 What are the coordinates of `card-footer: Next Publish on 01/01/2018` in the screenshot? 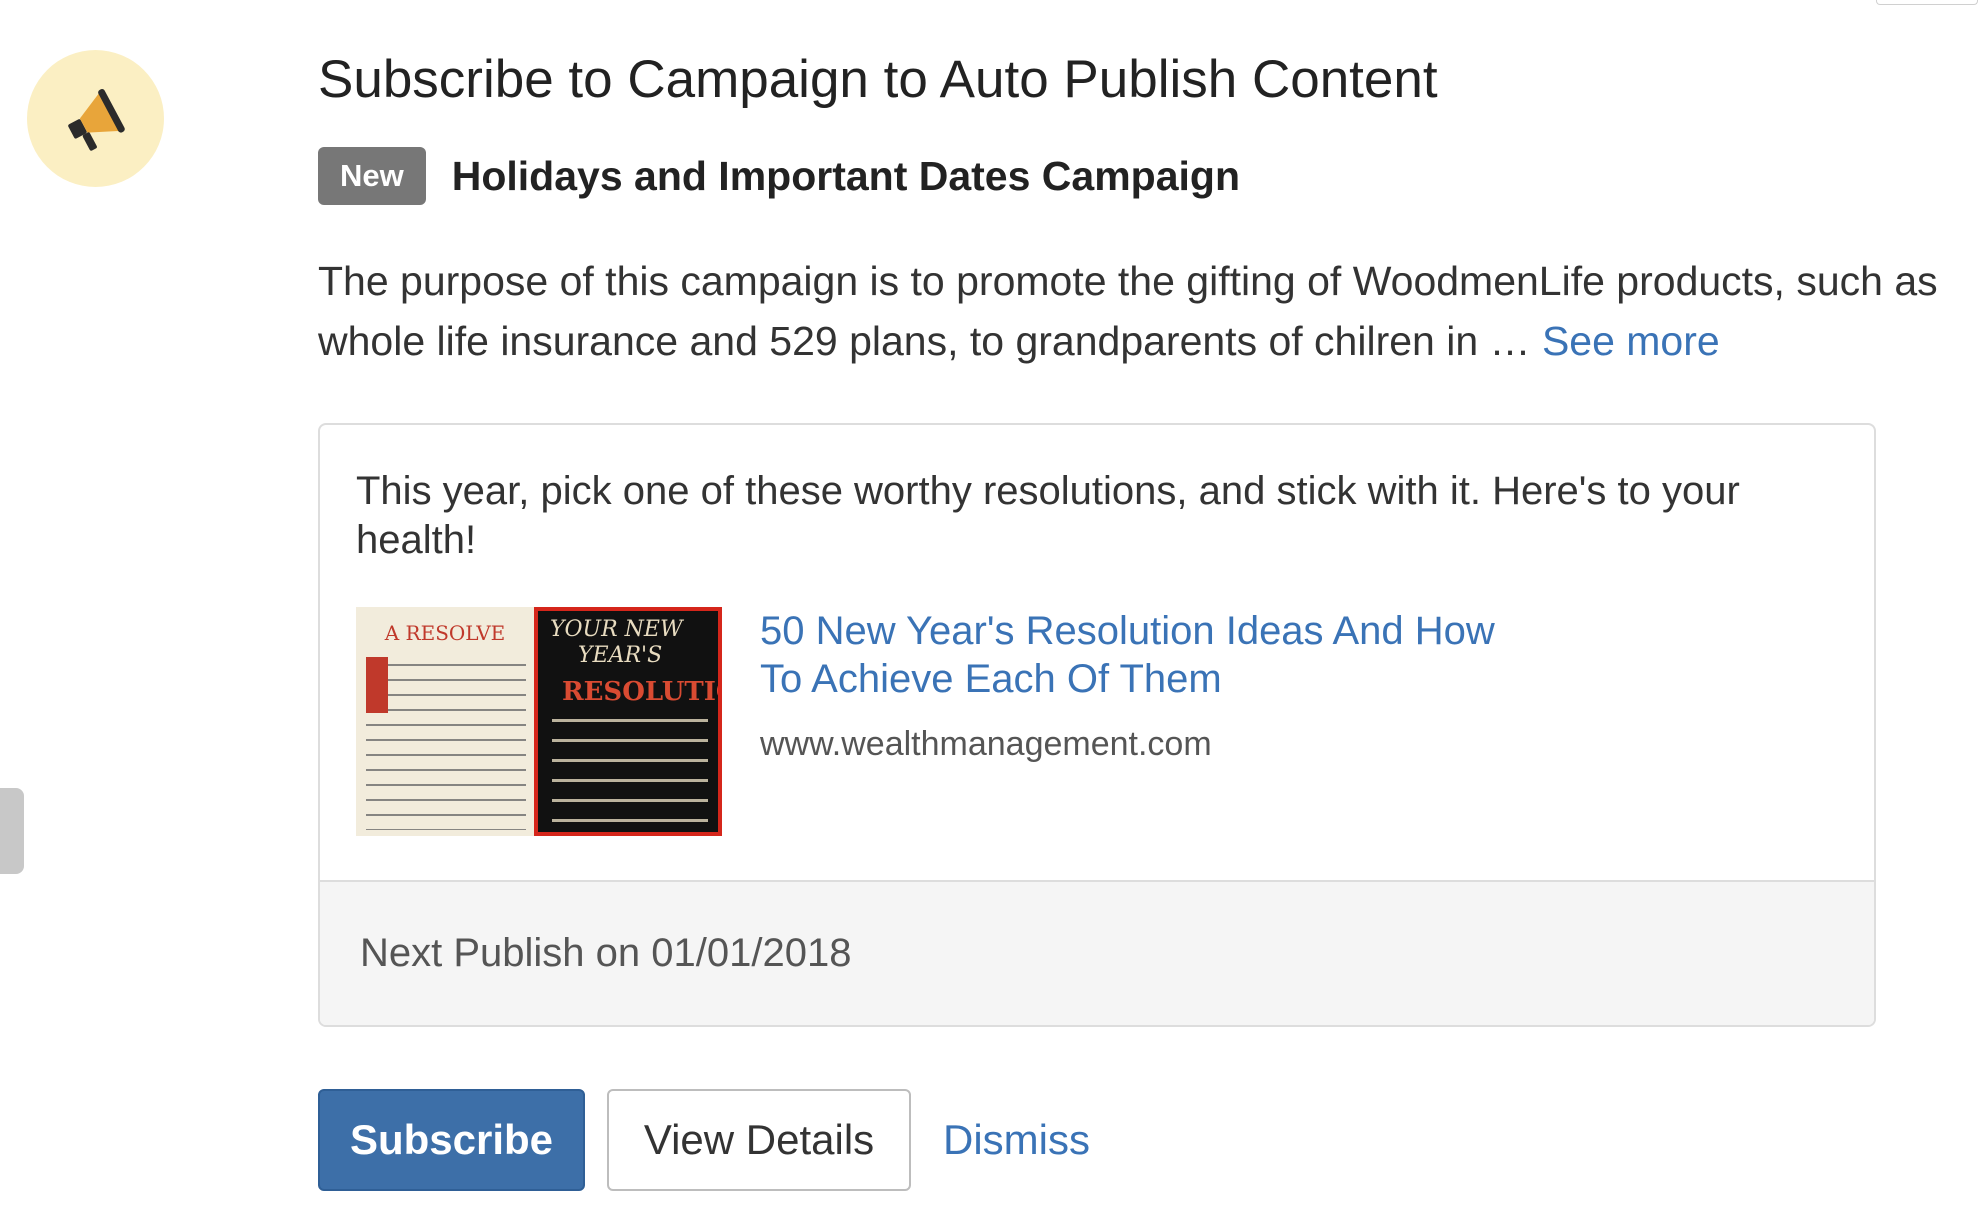 It's located at (1097, 952).